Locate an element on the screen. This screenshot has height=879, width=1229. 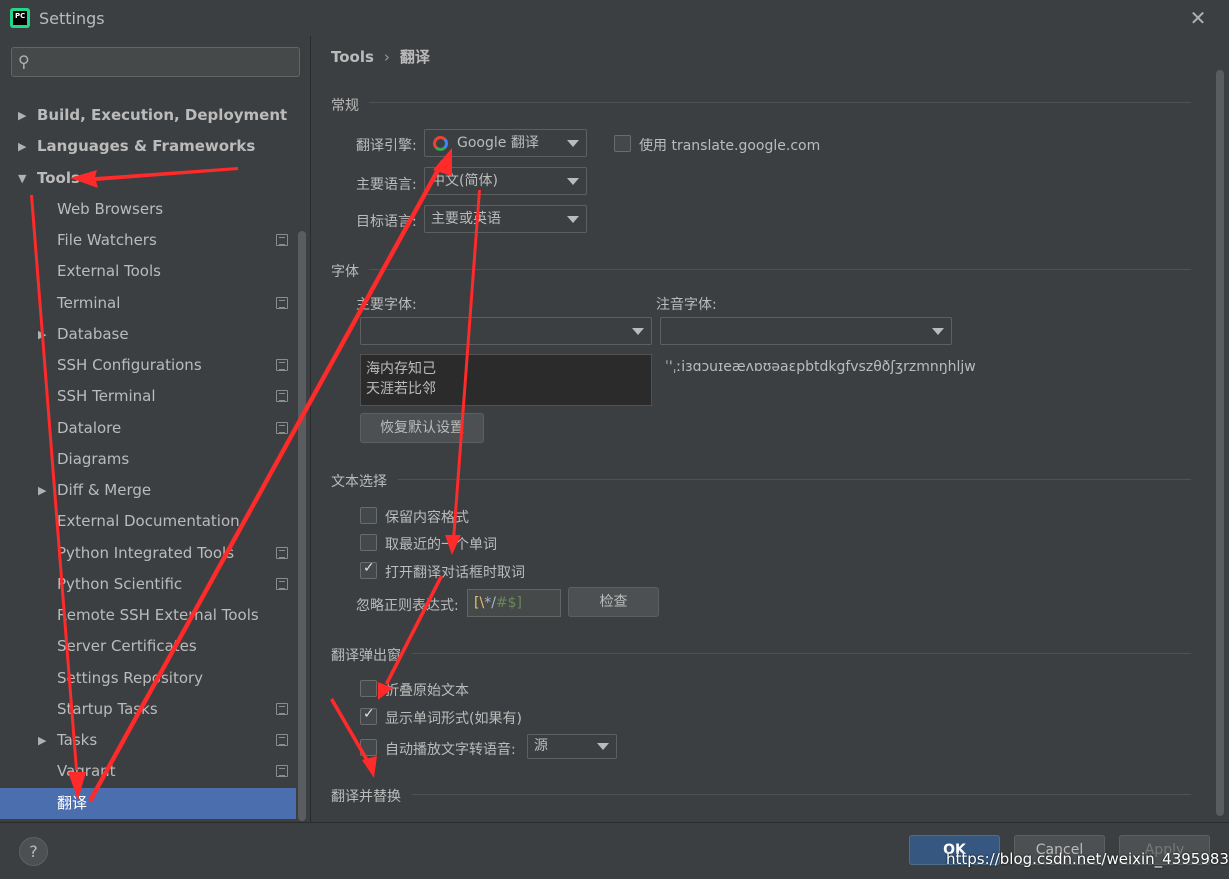
use-google-com-label: 使用 translate.google.com is located at coordinates (730, 146).